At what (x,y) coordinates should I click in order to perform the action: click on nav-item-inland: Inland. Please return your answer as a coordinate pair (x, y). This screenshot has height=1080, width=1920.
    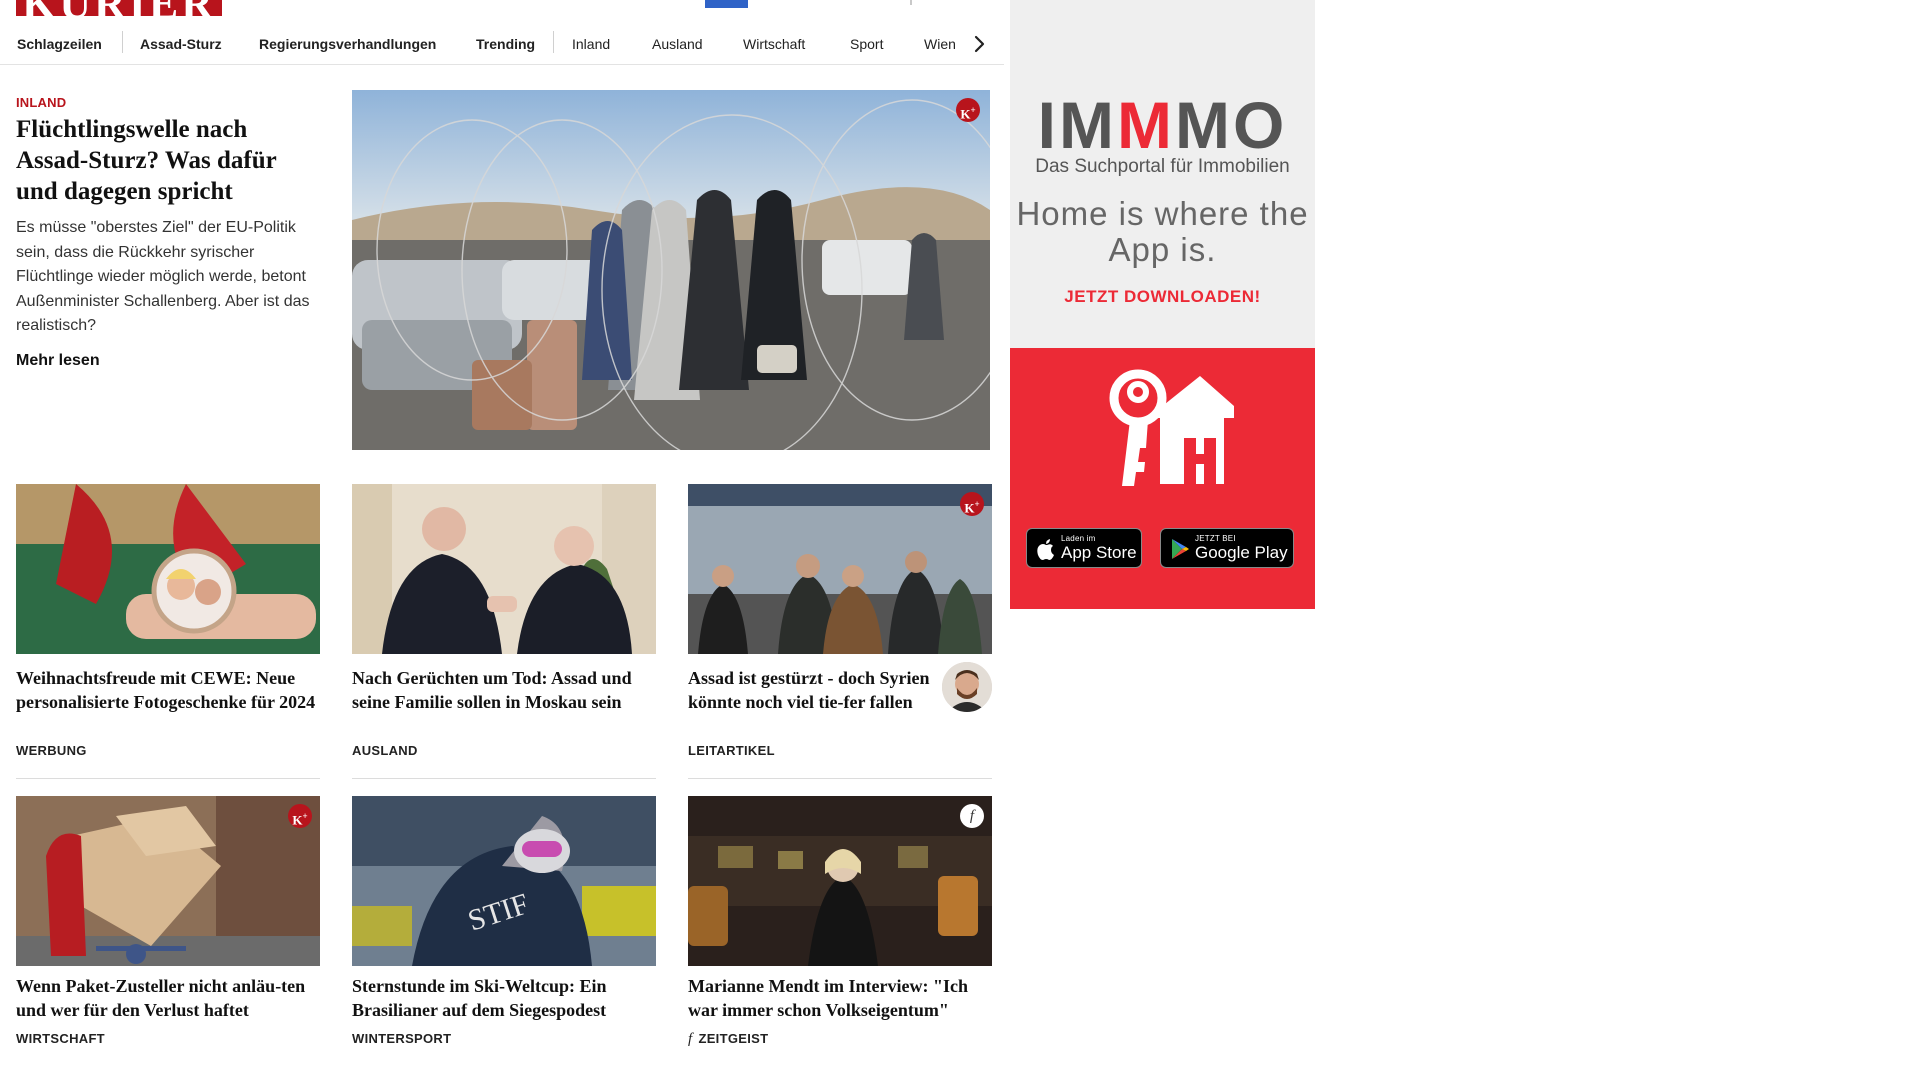
    Looking at the image, I should click on (591, 44).